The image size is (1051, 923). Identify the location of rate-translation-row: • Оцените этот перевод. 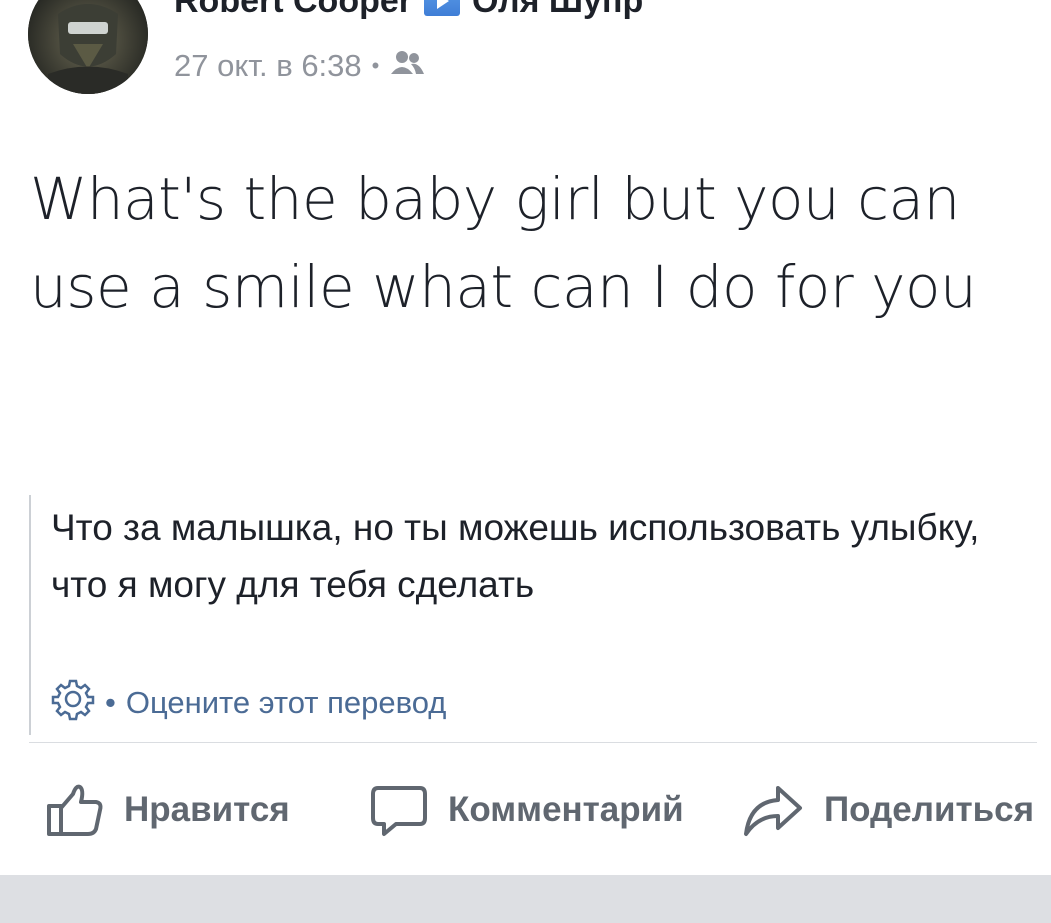
(249, 702).